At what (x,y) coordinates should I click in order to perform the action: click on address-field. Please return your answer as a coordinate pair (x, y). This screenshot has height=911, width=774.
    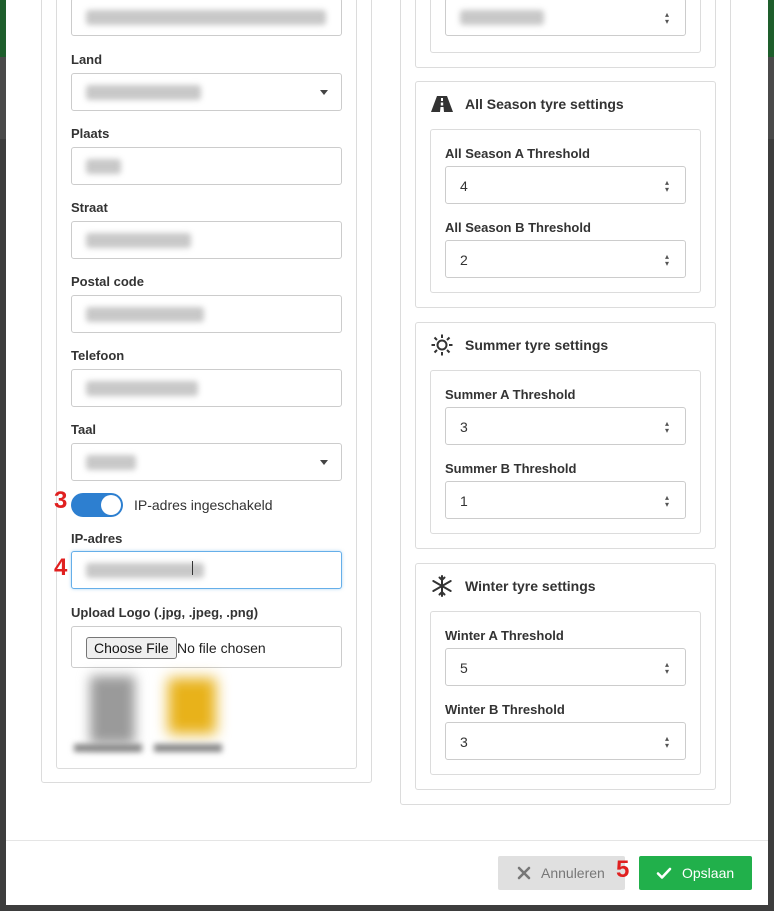
    Looking at the image, I should click on (206, 18).